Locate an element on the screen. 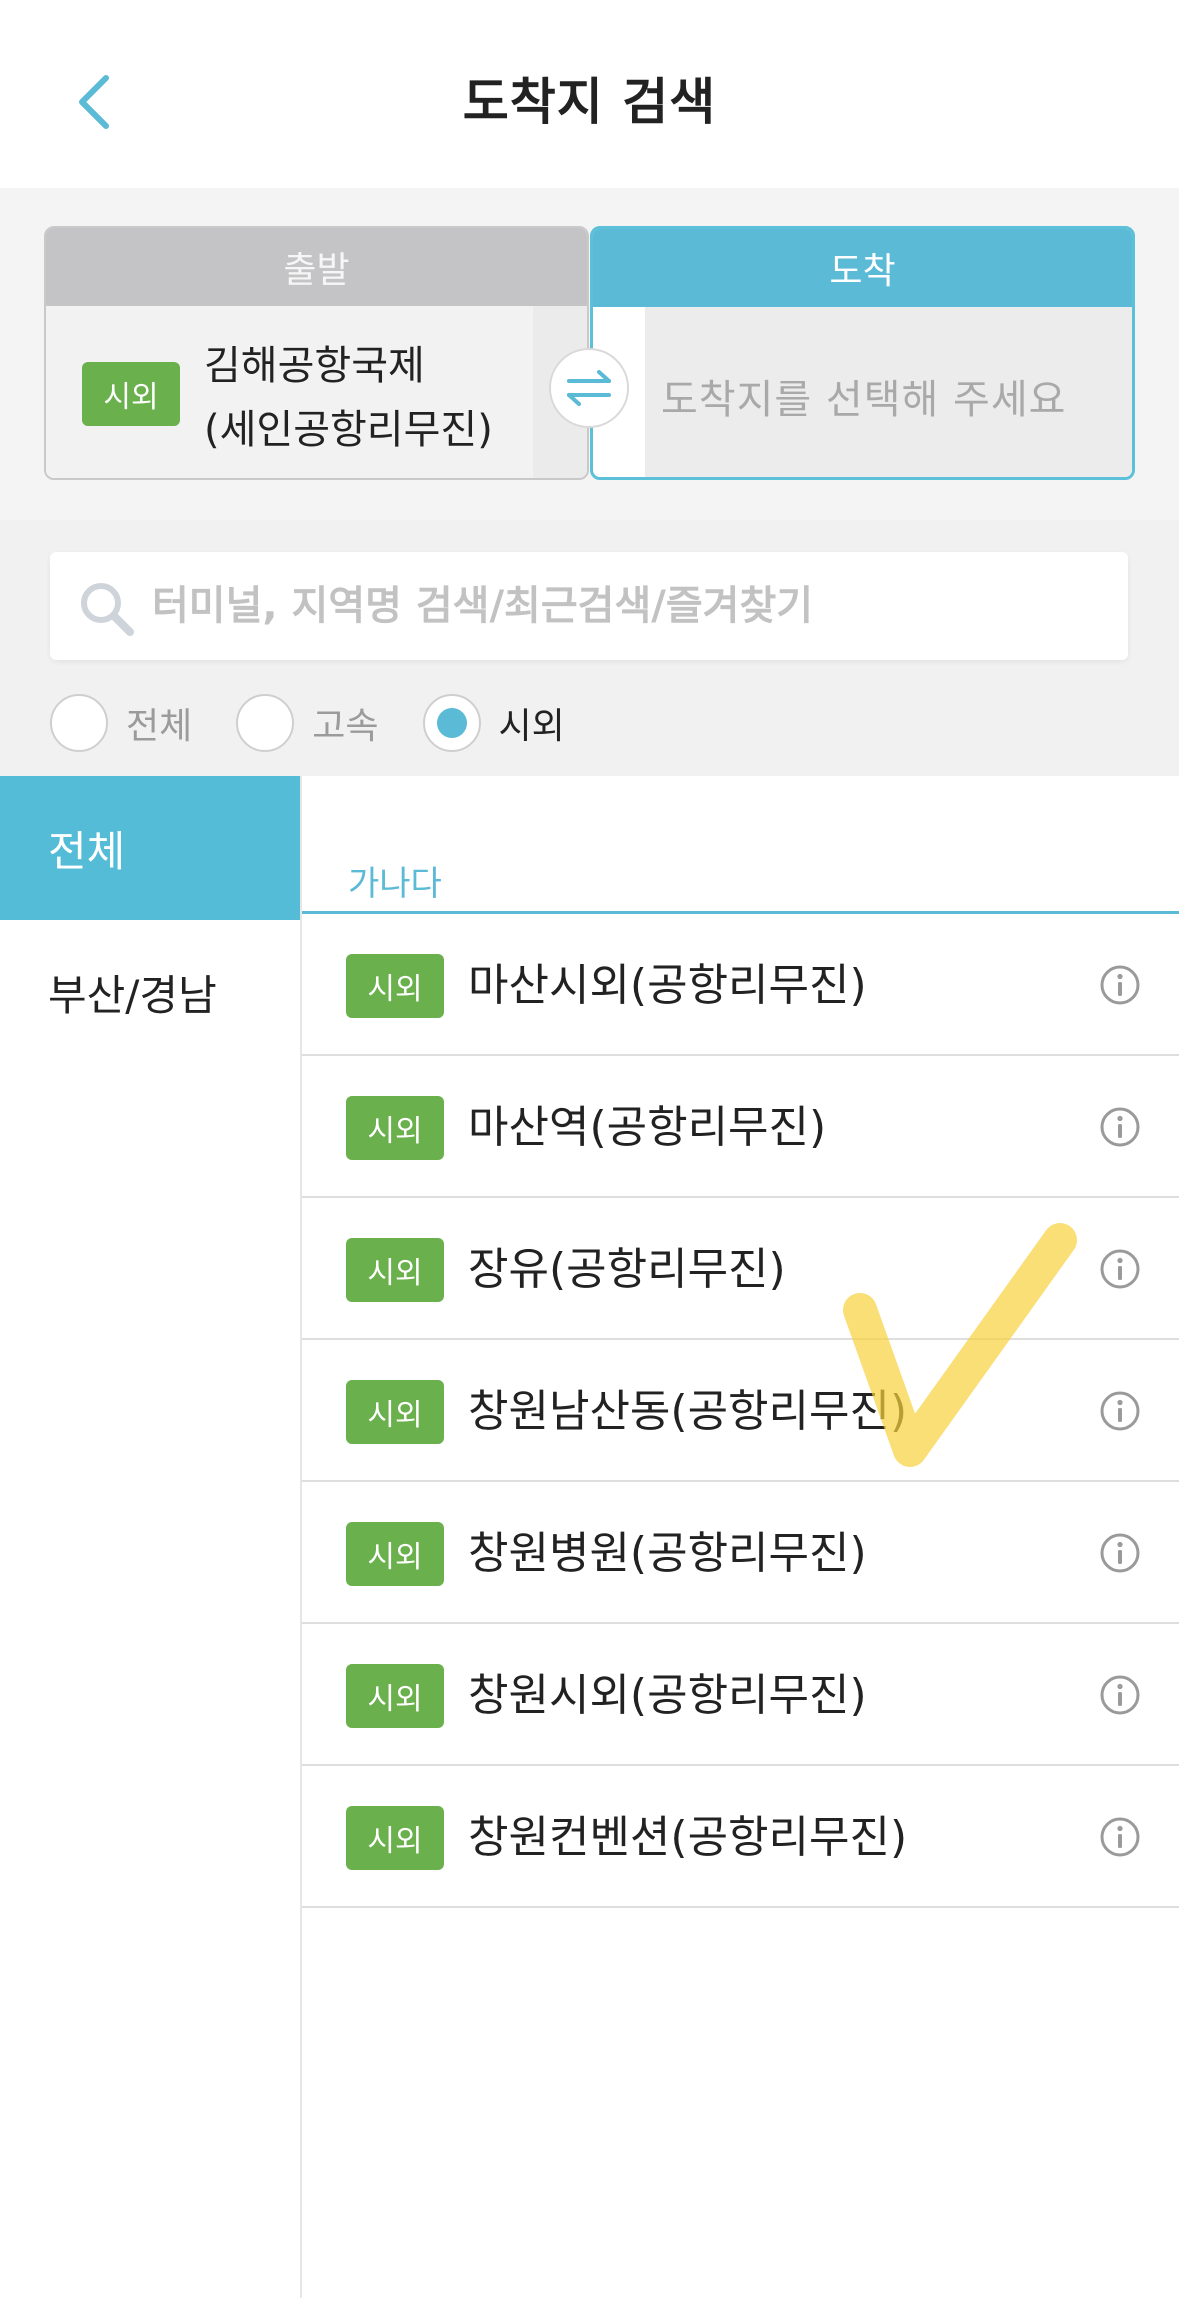  filter-intercity: 시외 is located at coordinates (493, 723).